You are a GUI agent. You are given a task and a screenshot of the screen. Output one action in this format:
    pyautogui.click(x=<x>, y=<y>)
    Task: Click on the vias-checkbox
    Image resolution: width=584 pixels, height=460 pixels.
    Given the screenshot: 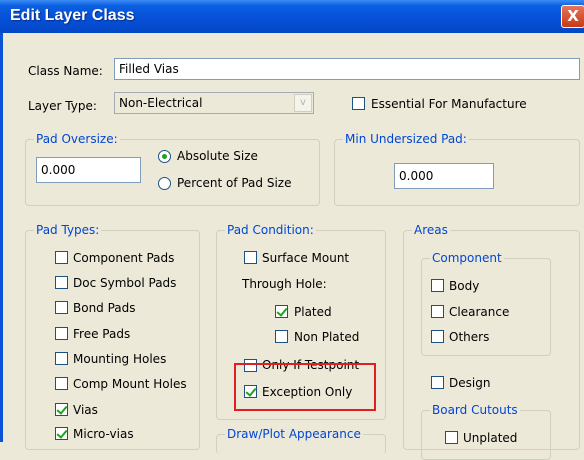 What is the action you would take?
    pyautogui.click(x=61, y=409)
    